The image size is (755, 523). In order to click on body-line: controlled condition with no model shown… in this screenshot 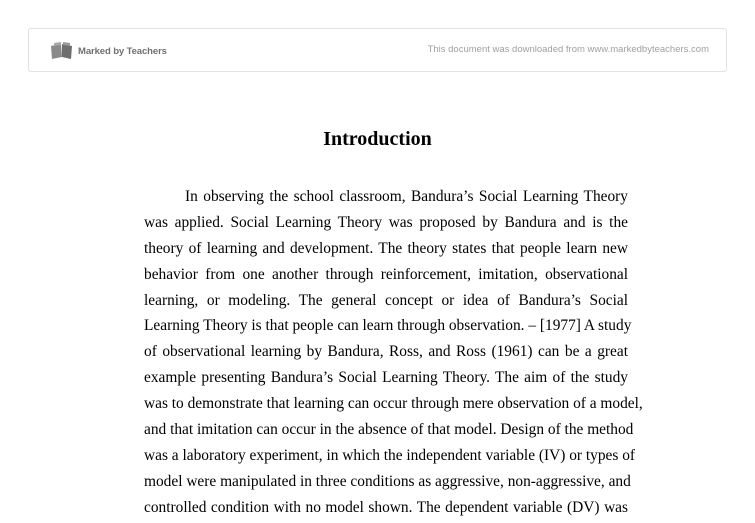, I will do `click(386, 507)`.